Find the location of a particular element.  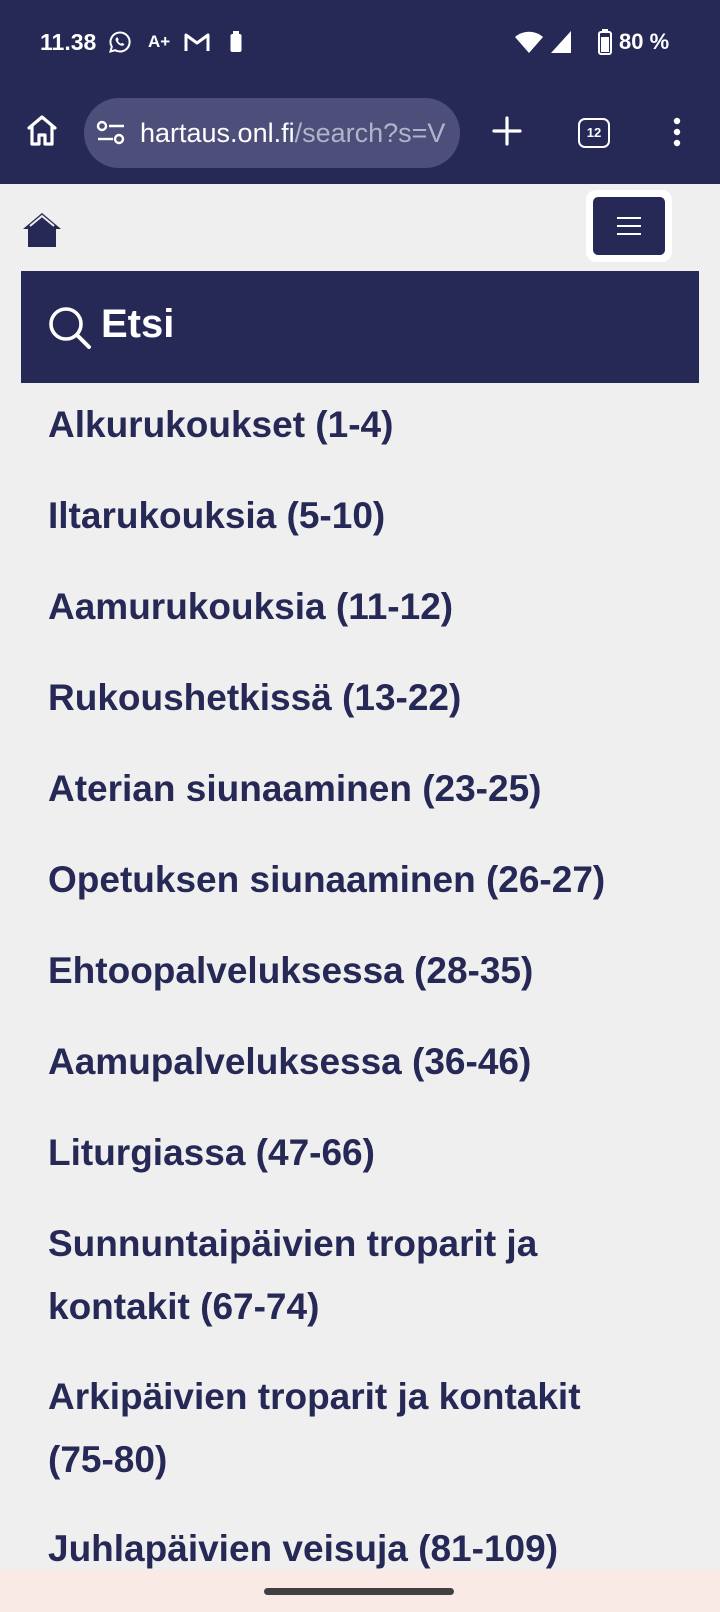

site-home-icon is located at coordinates (42, 230).